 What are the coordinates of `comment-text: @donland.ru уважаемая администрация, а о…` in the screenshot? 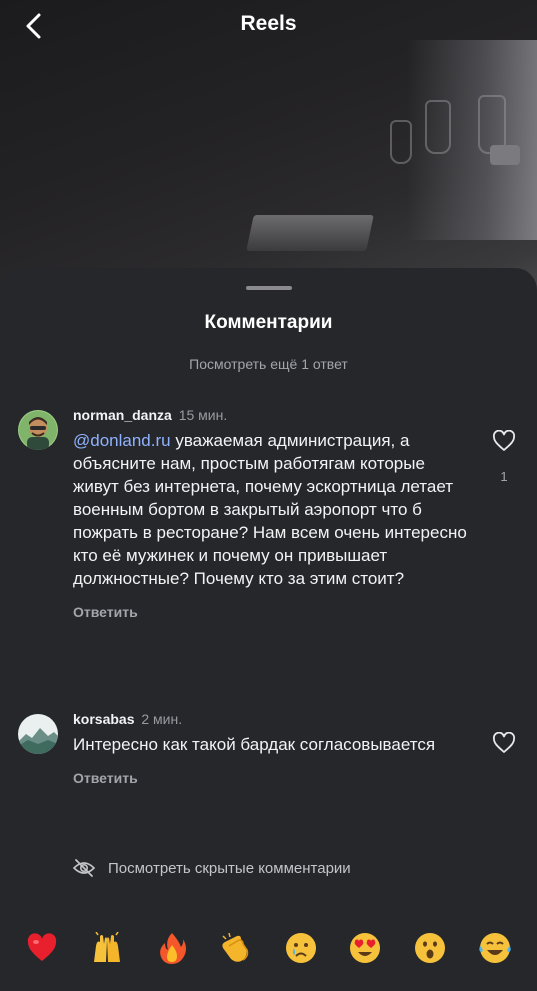 It's located at (273, 509).